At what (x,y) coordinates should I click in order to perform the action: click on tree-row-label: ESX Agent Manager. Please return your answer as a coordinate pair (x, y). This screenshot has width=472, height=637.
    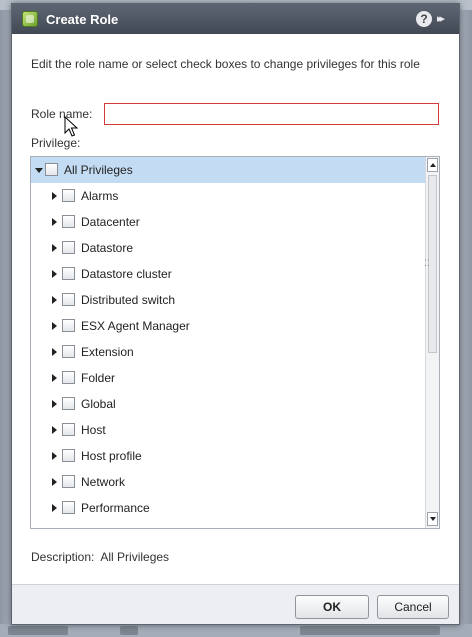
    Looking at the image, I should click on (135, 326).